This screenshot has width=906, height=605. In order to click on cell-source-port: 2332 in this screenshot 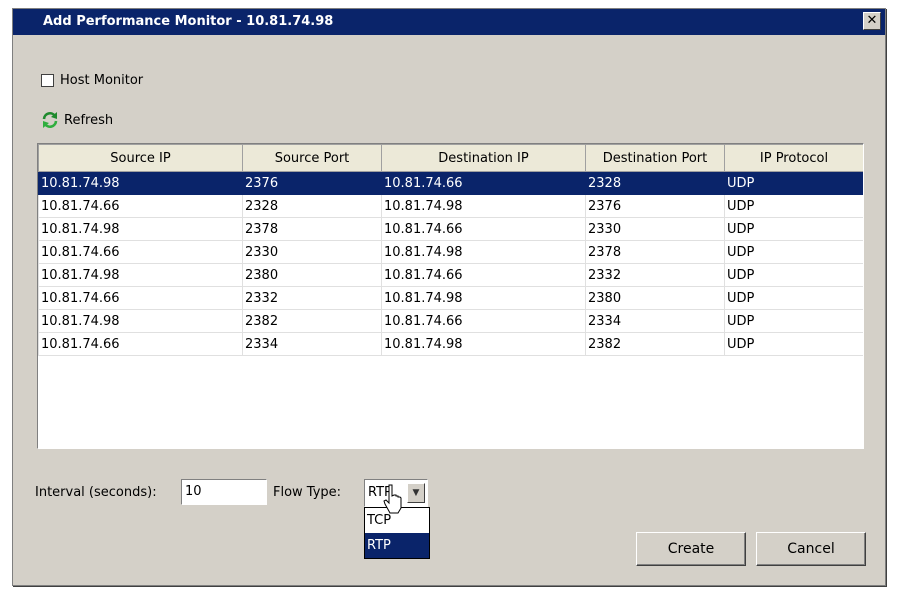, I will do `click(312, 298)`.